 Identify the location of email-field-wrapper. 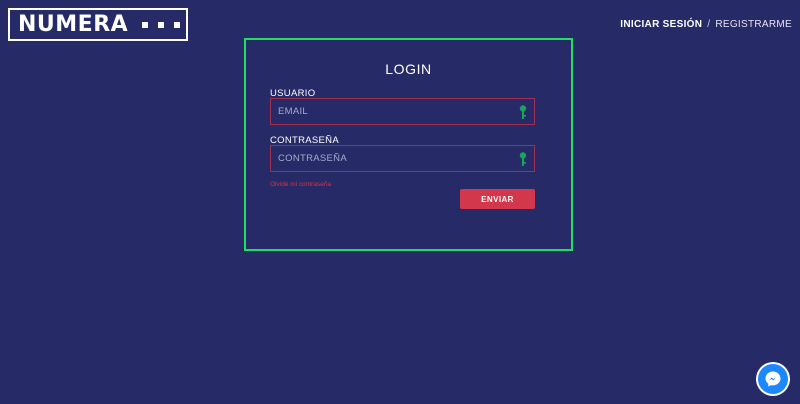
(402, 111).